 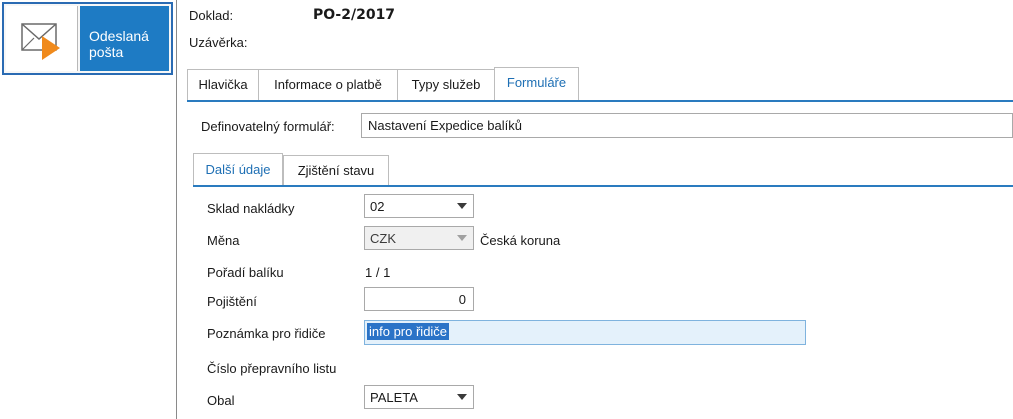 What do you see at coordinates (328, 84) in the screenshot?
I see `tab-informace-o-platbe: Informace o platbě` at bounding box center [328, 84].